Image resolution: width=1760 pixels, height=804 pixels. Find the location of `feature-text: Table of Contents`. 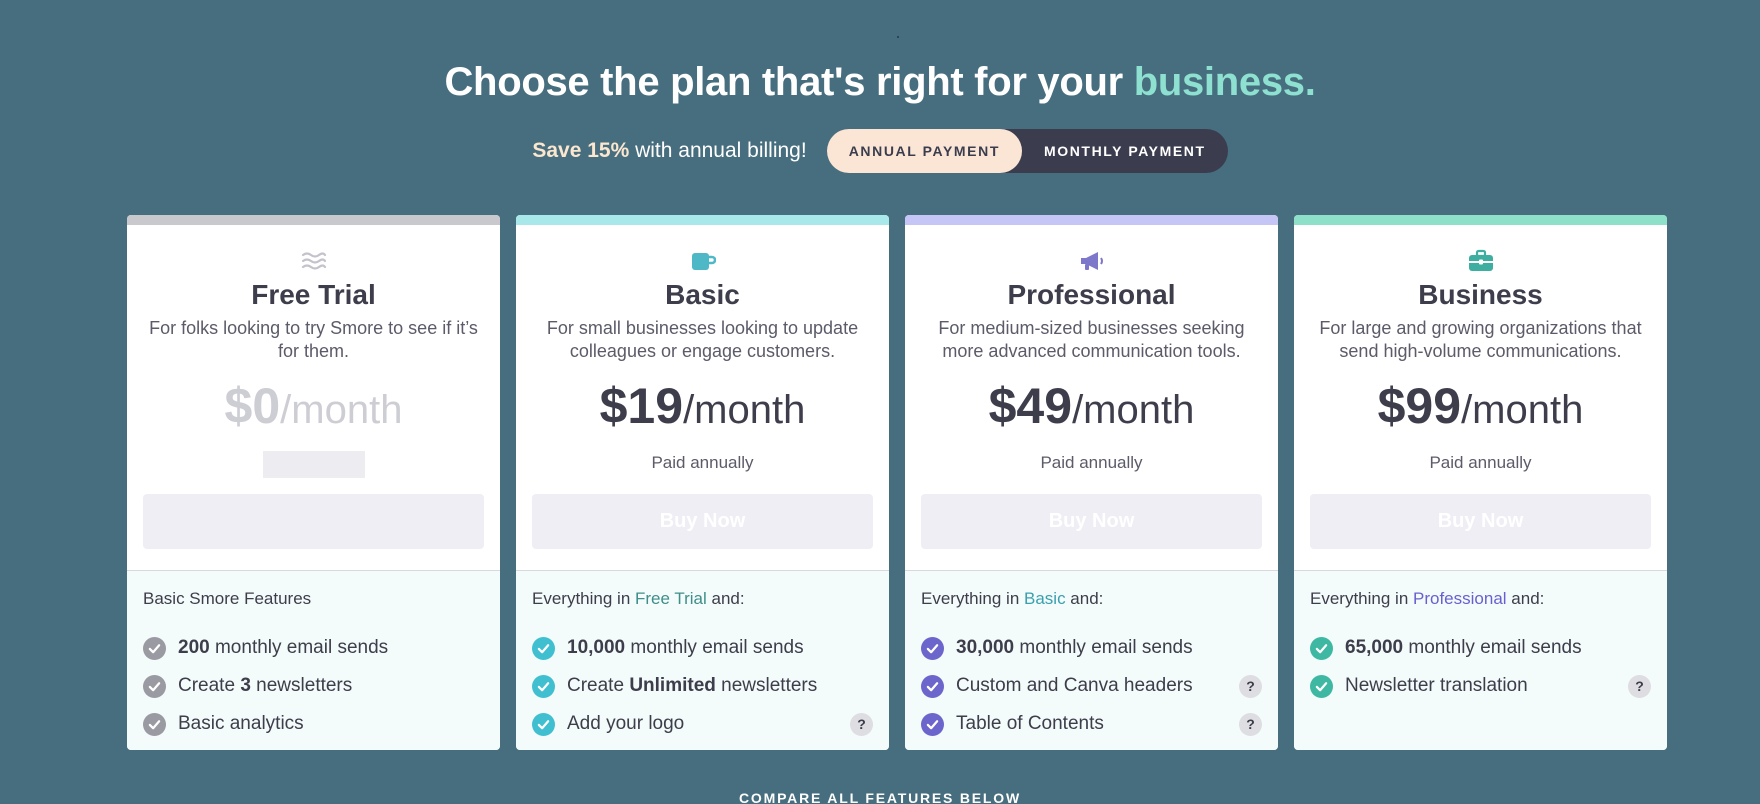

feature-text: Table of Contents is located at coordinates (1030, 723).